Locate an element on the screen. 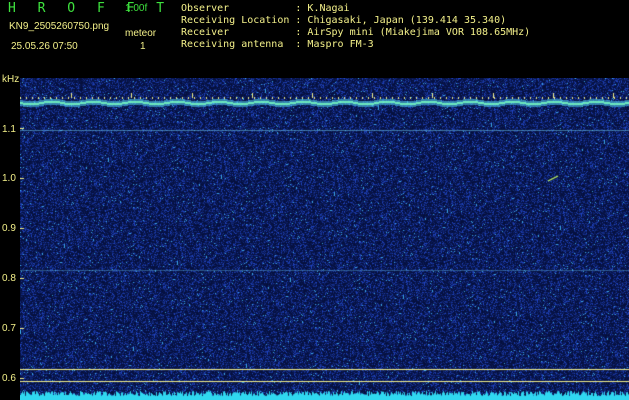 The image size is (629, 400). version-label: 1.00f is located at coordinates (136, 8).